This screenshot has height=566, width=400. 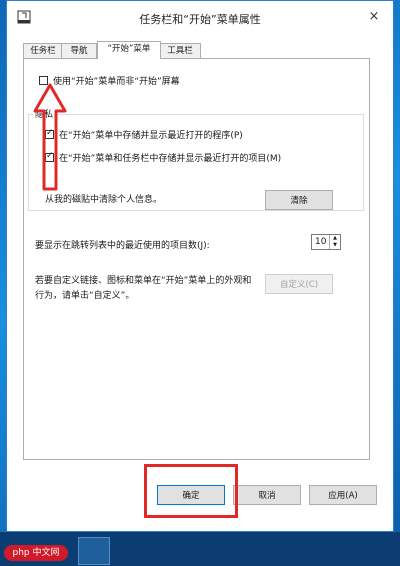 What do you see at coordinates (85, 296) in the screenshot?
I see `customize-text-line2: 行为，请单击“自定义”。` at bounding box center [85, 296].